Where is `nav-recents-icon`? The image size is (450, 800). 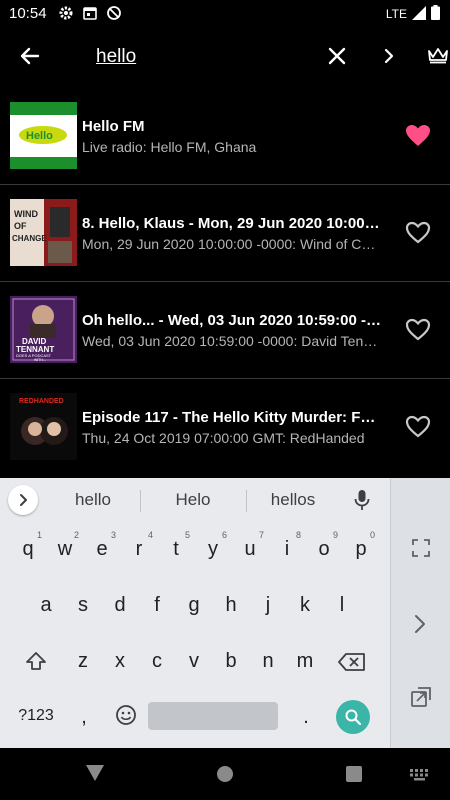 nav-recents-icon is located at coordinates (354, 776).